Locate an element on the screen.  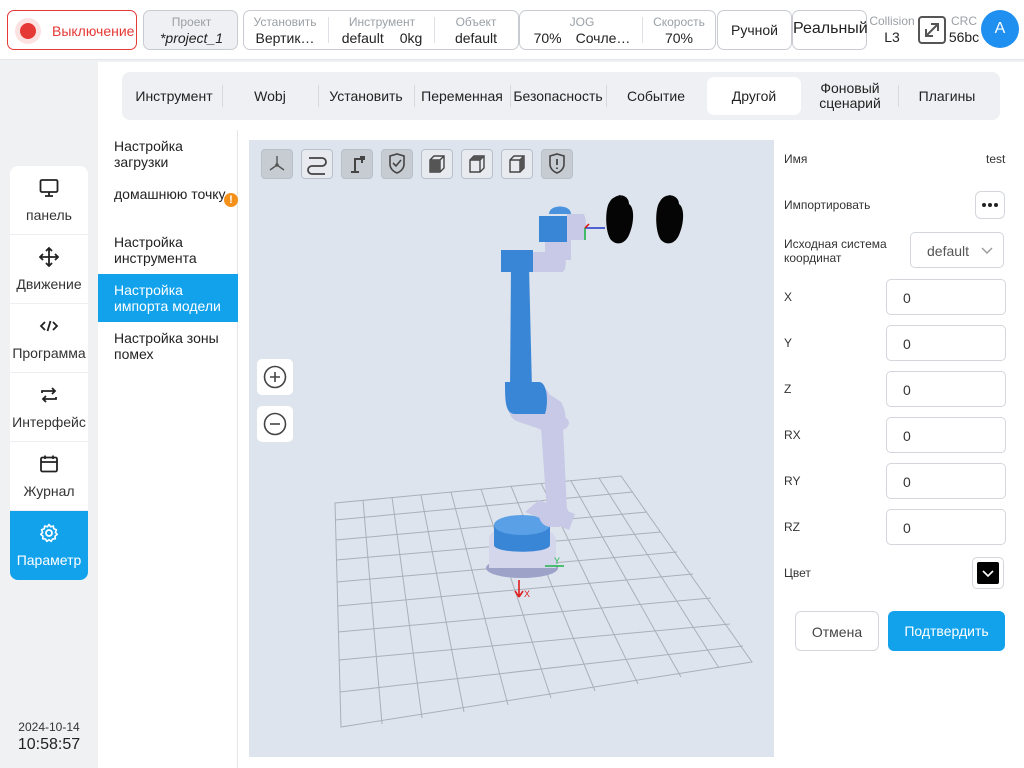
rz-label: RZ is located at coordinates (792, 527).